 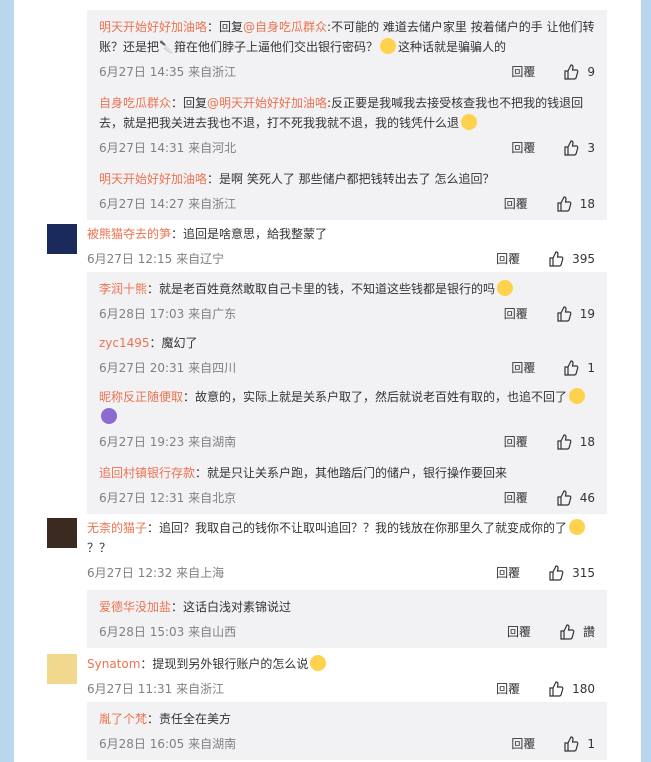 What do you see at coordinates (195, 607) in the screenshot?
I see `reply-text: 爱德华没加盐：这话白浅对素锦说过` at bounding box center [195, 607].